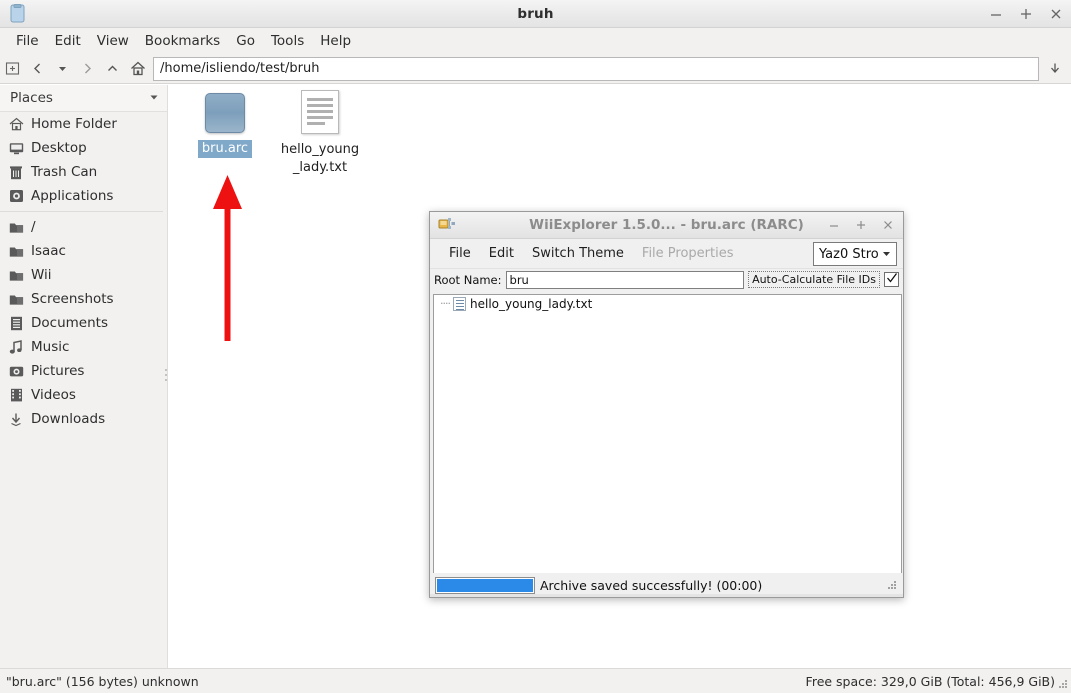 Image resolution: width=1071 pixels, height=693 pixels. Describe the element at coordinates (59, 148) in the screenshot. I see `sidebar-item-label: Desktop` at that location.